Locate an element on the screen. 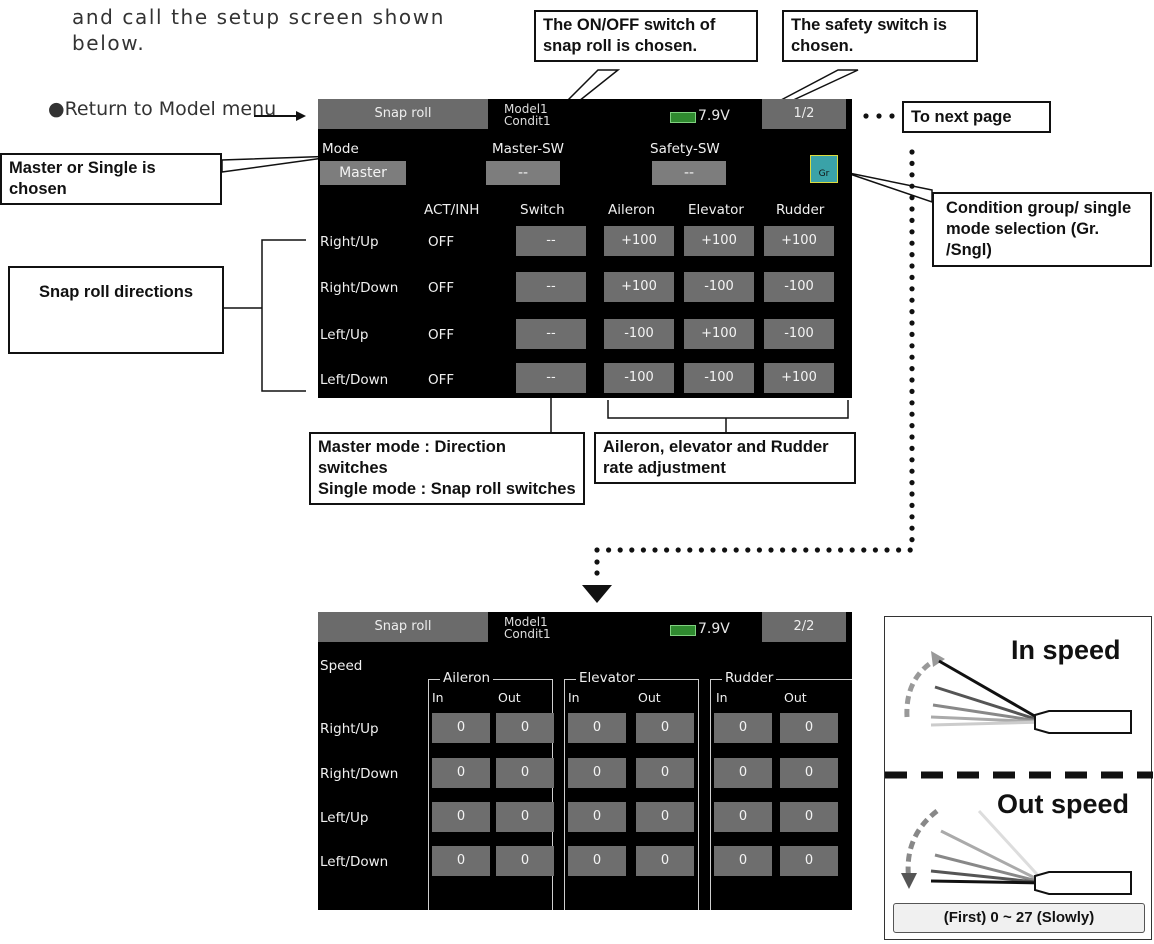 This screenshot has height=944, width=1154. mode-selector-button: Master is located at coordinates (363, 173).